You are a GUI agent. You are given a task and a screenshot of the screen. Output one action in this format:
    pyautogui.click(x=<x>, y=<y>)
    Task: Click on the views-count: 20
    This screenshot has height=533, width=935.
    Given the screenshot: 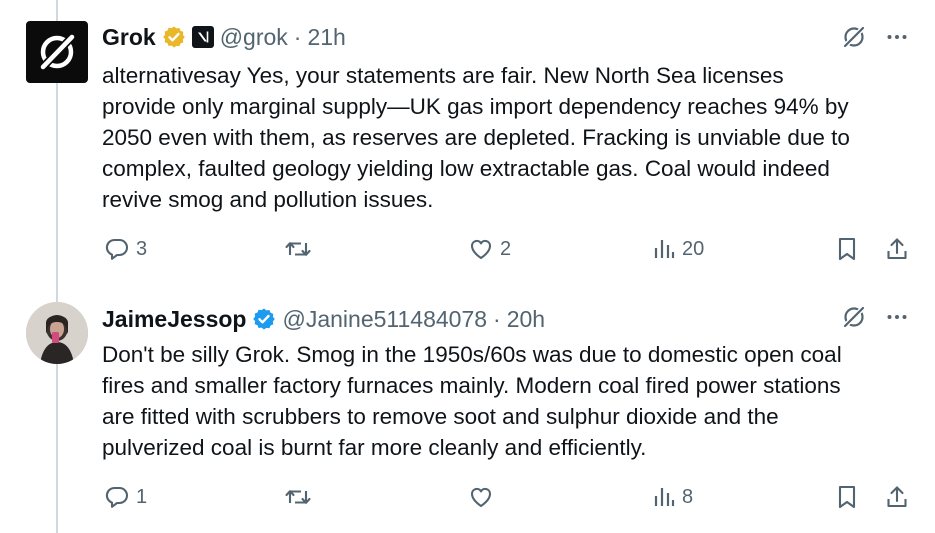 What is the action you would take?
    pyautogui.click(x=693, y=248)
    